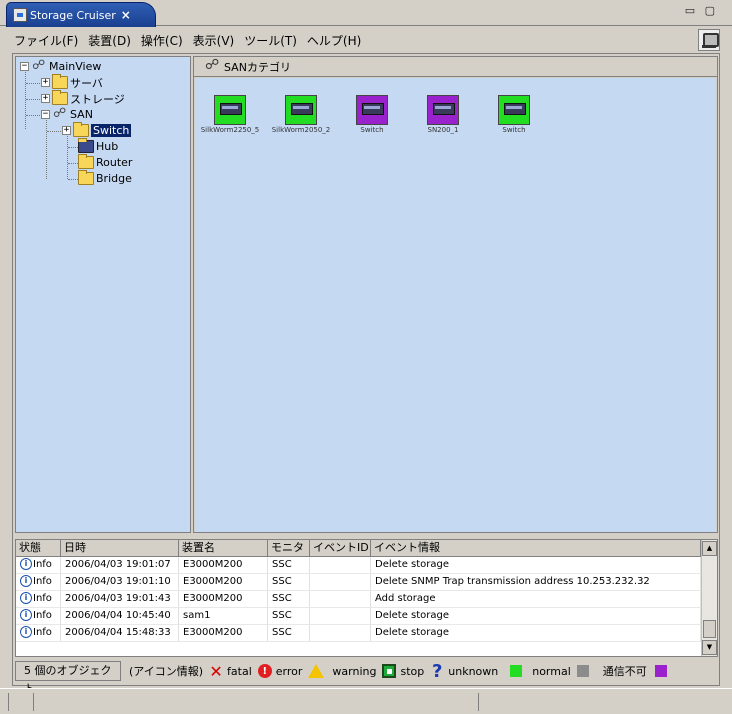 The image size is (732, 714). What do you see at coordinates (216, 671) in the screenshot?
I see `fatal-x-icon: ✕` at bounding box center [216, 671].